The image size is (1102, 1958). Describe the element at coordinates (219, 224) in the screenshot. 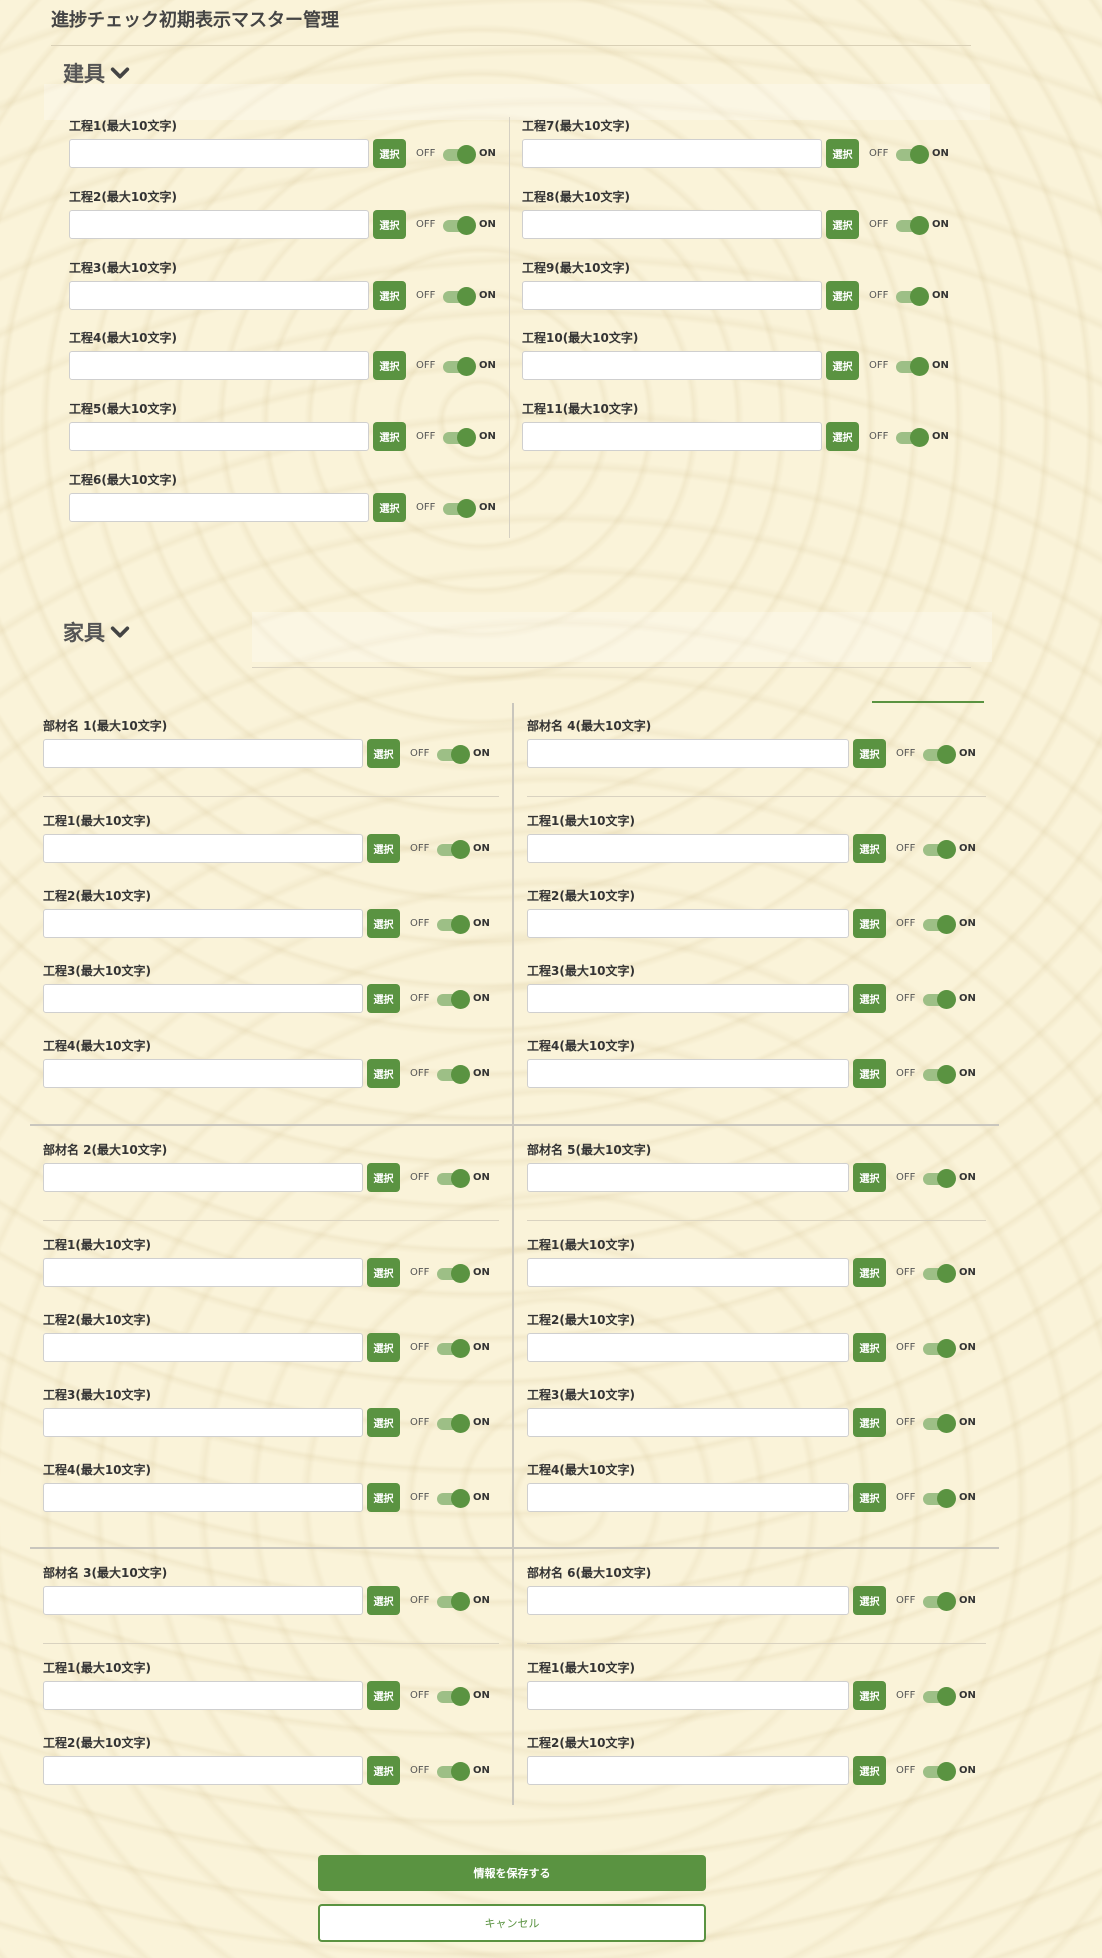

I see `tategu-process-2-input` at that location.